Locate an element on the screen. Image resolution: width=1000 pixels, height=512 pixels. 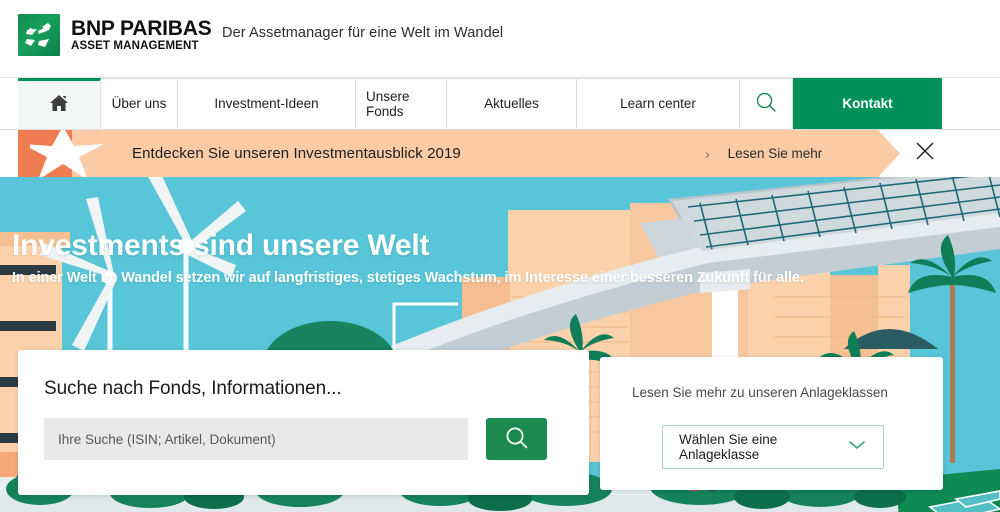
asset-class-select: Wählen Sie eine Anlageklasse is located at coordinates (773, 447).